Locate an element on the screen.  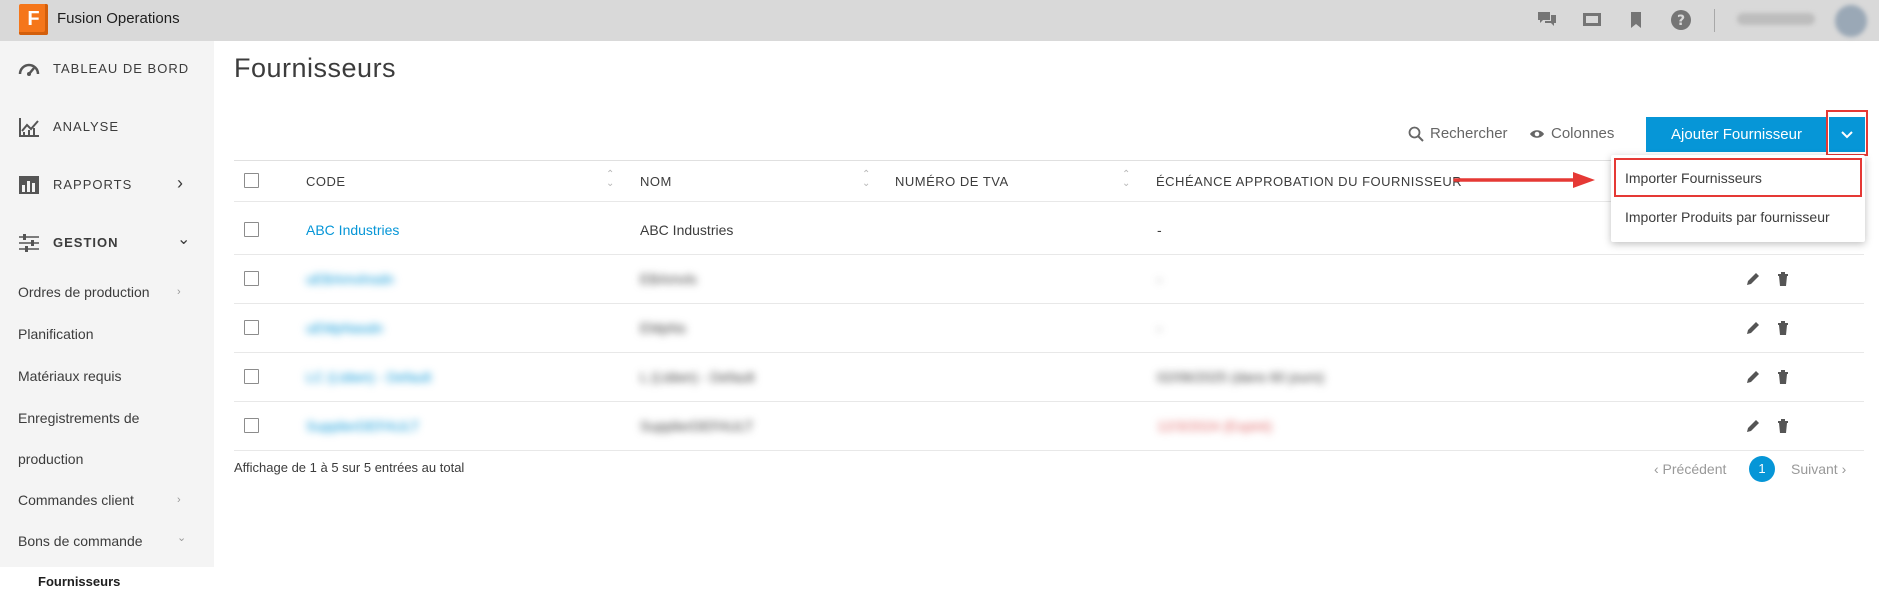
supplier-name: ABC Industries is located at coordinates (687, 230).